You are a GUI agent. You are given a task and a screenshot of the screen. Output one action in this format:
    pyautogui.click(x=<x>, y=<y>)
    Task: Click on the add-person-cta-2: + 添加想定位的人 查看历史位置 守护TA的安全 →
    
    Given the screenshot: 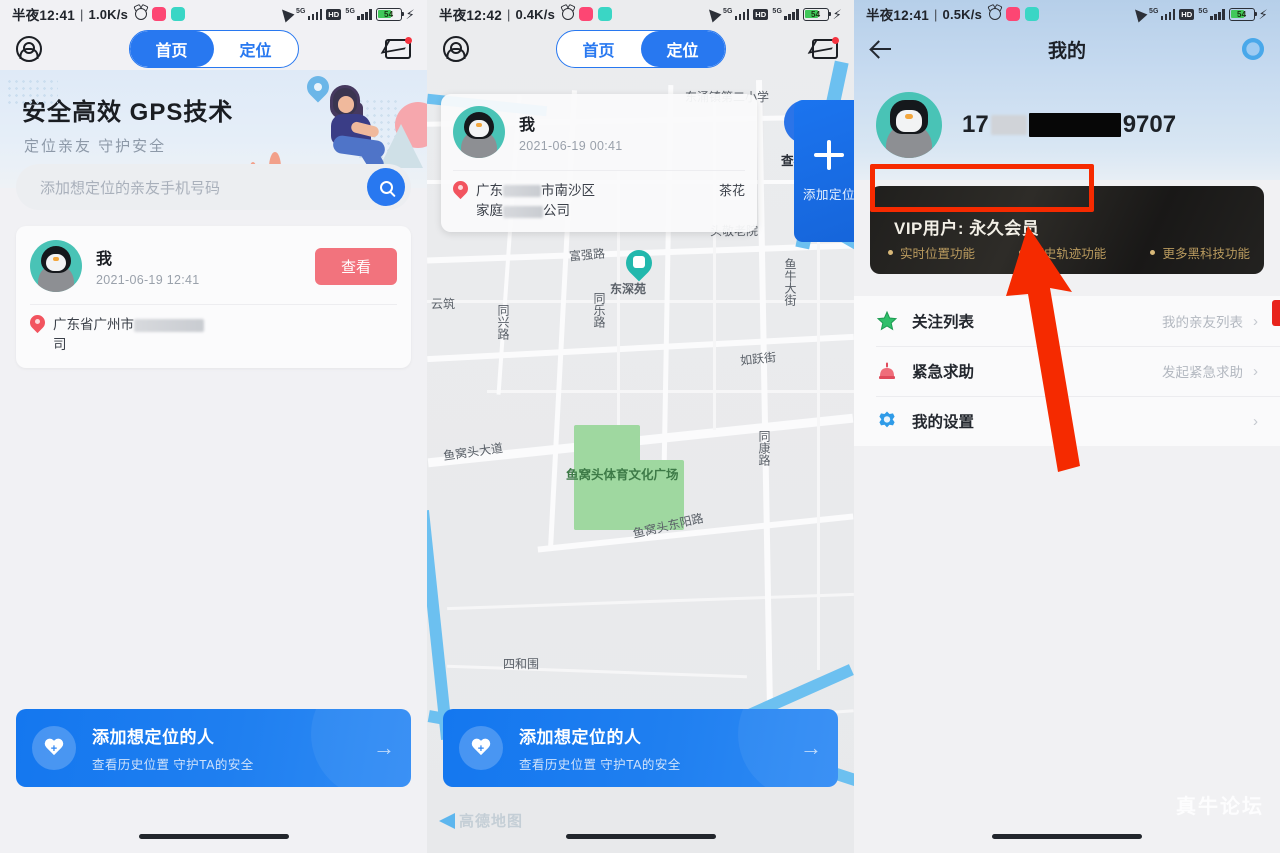 What is the action you would take?
    pyautogui.click(x=640, y=748)
    